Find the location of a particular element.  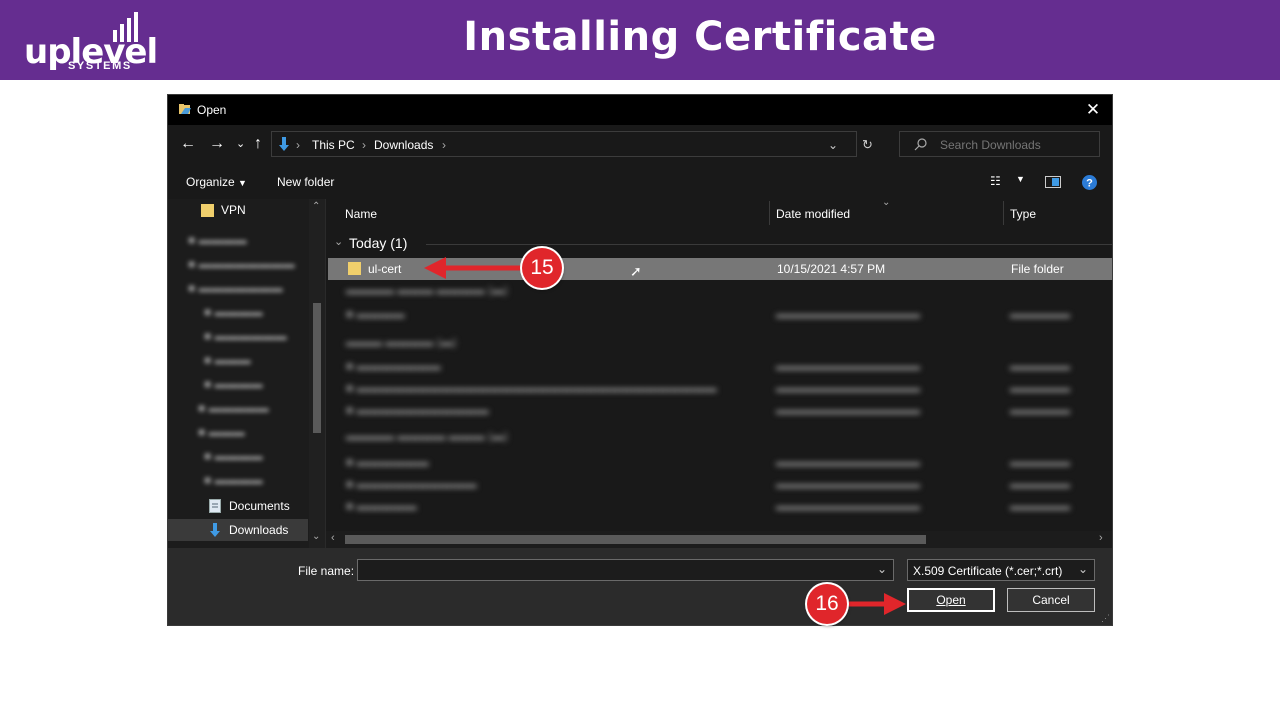

file-type-dropdown-icon: ⌄ is located at coordinates (1082, 569).